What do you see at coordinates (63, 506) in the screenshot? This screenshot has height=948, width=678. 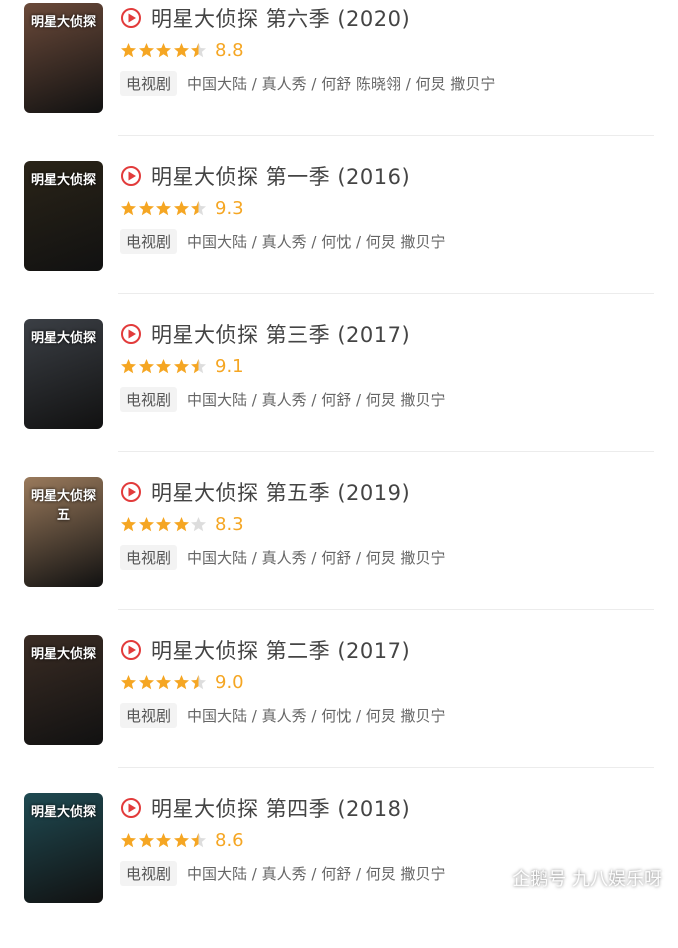 I see `poster-text: 明星大侦探 五` at bounding box center [63, 506].